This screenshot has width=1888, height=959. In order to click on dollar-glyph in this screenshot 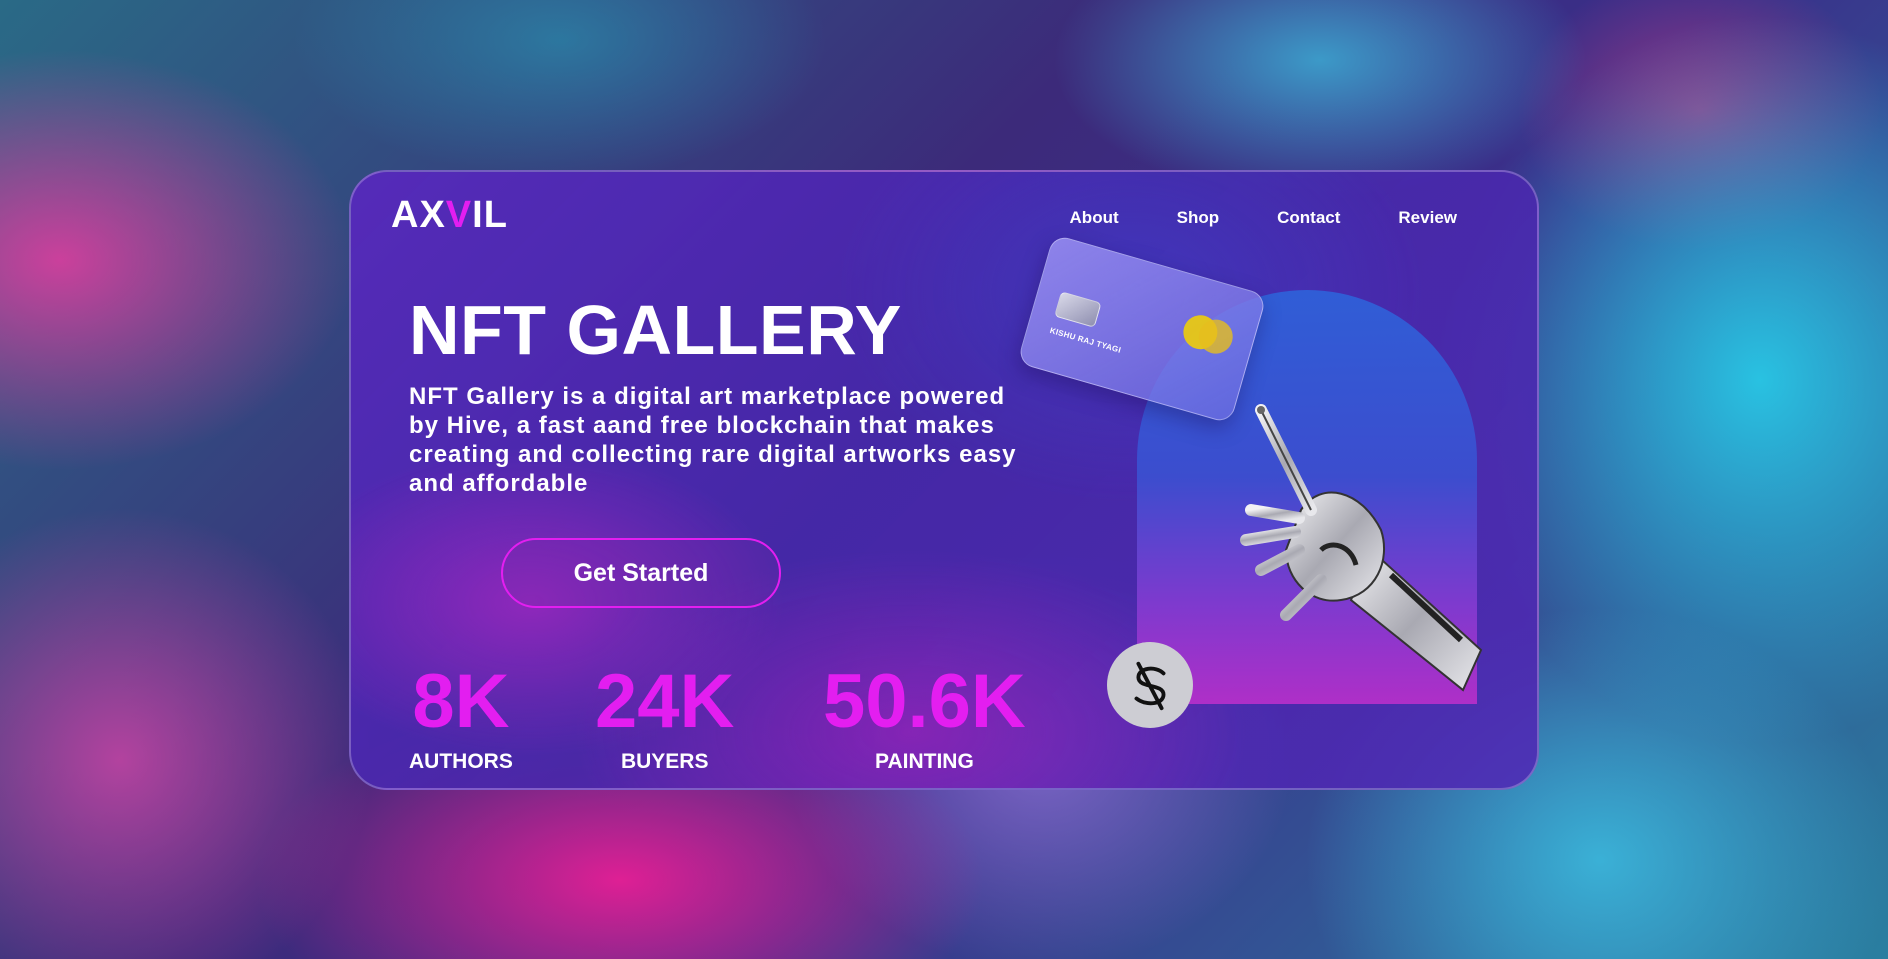, I will do `click(1150, 686)`.